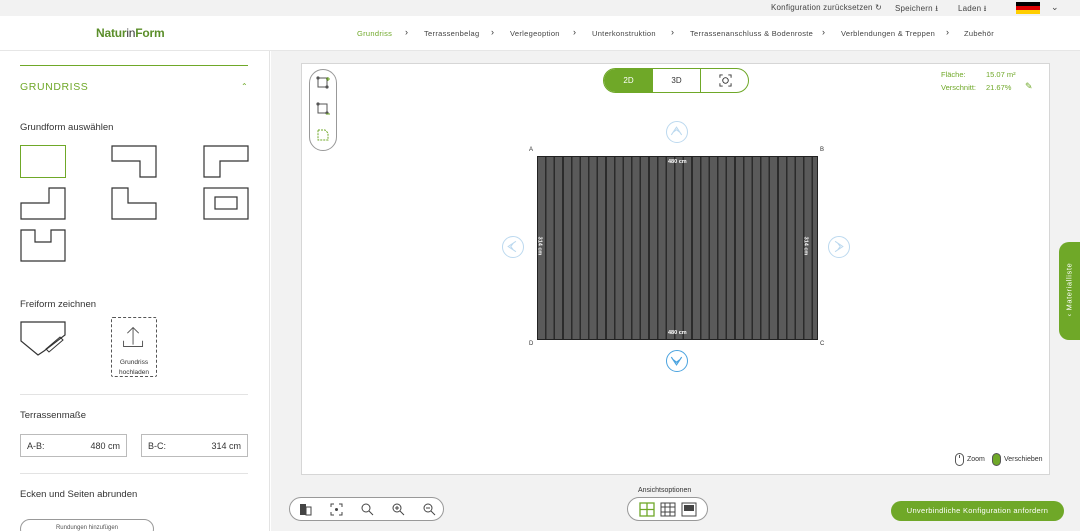 The image size is (1080, 531). I want to click on mouse-zoom-icon, so click(959, 459).